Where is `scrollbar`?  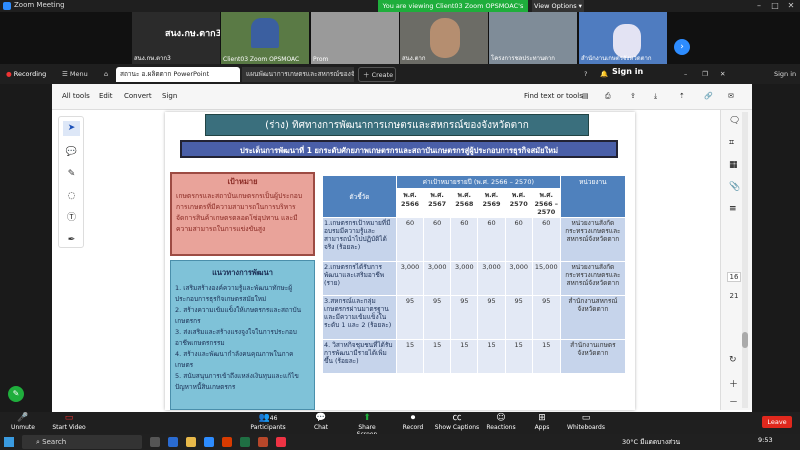 scrollbar is located at coordinates (745, 260).